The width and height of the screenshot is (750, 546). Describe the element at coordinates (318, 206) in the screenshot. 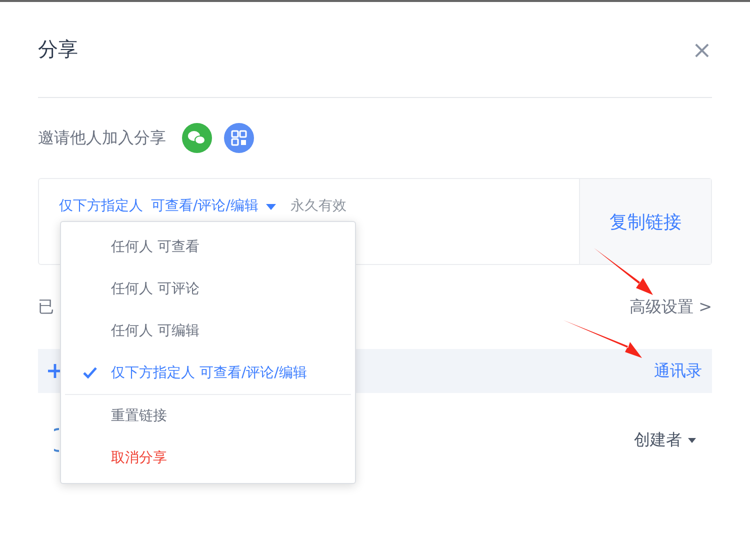

I see `link-validity: 永久有效` at that location.